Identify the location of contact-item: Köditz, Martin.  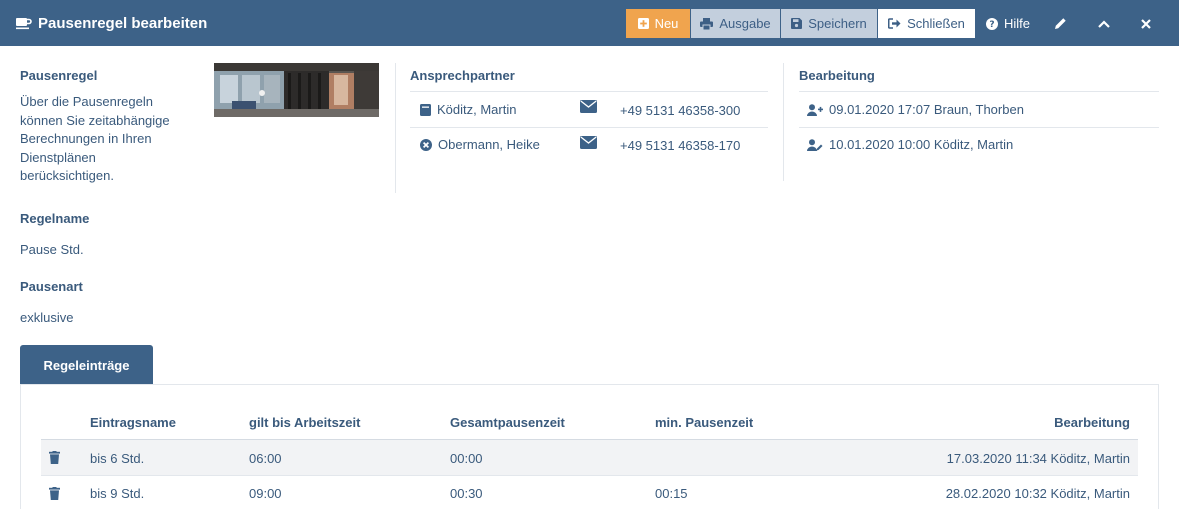
(468, 109).